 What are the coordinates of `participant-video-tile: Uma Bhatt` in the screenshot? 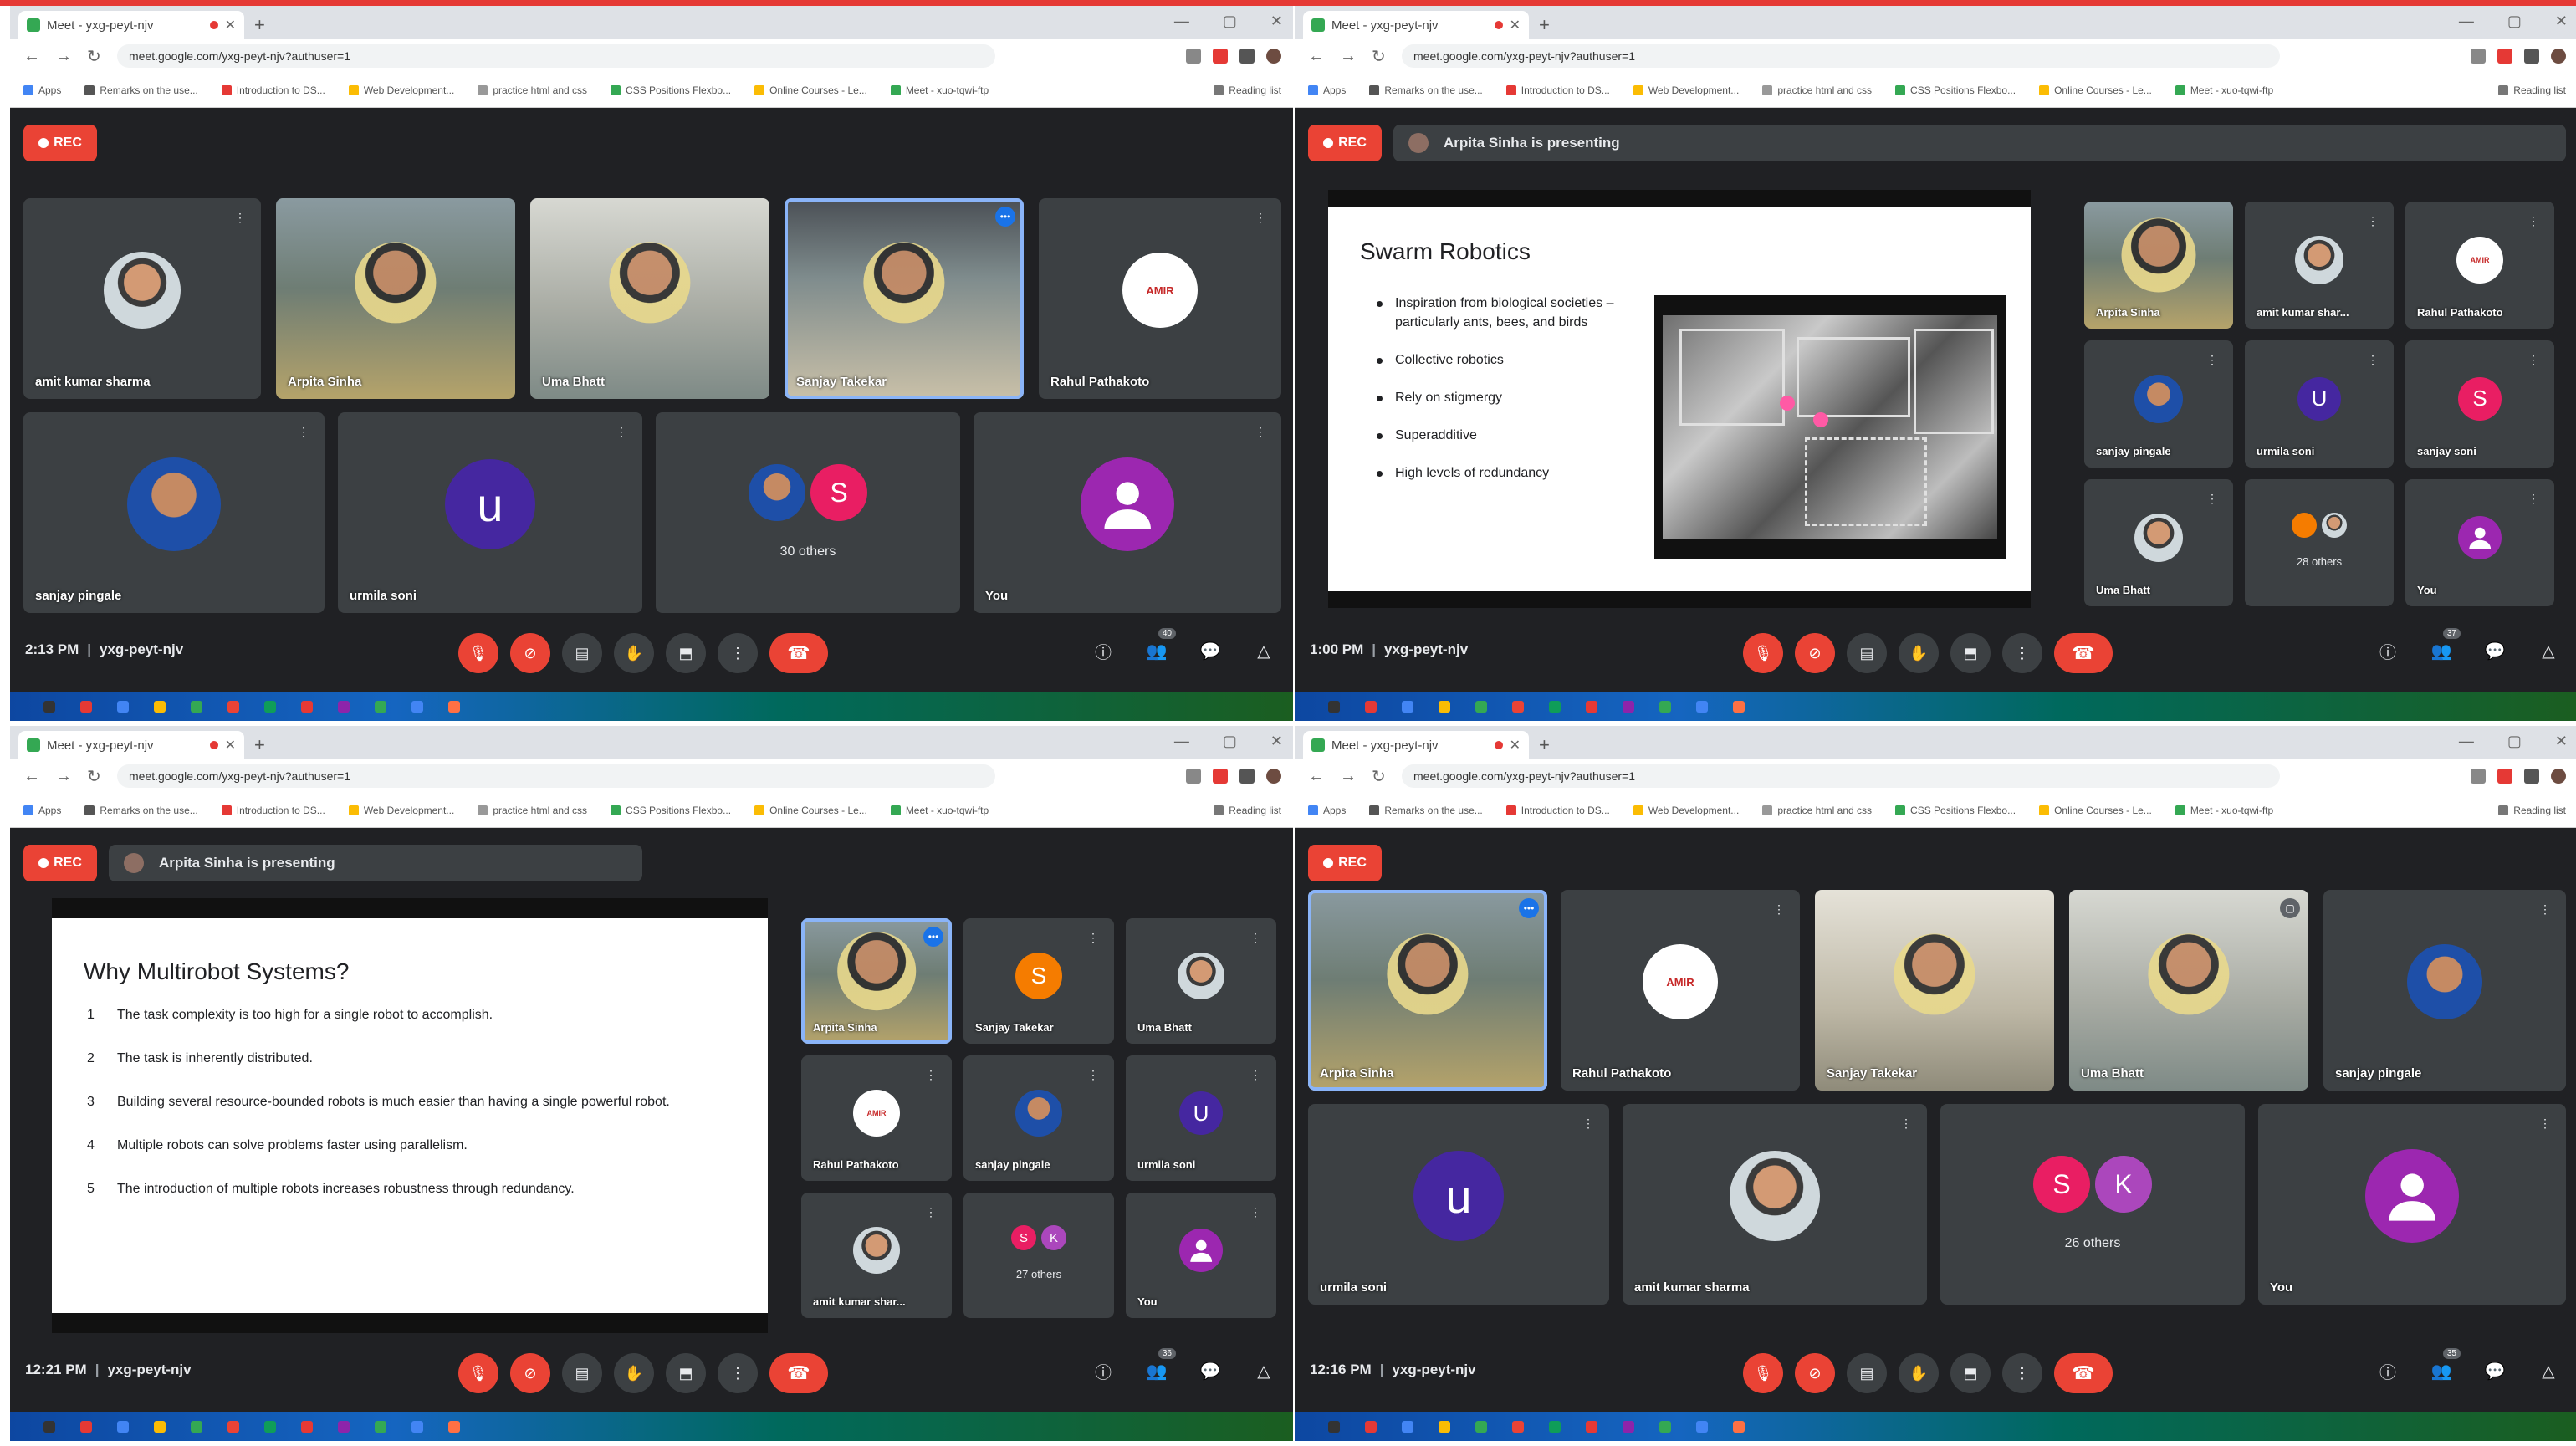 It's located at (649, 298).